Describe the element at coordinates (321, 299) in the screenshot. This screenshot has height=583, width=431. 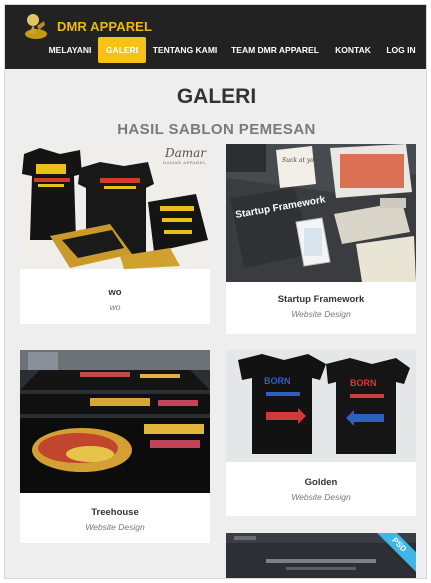
I see `gallery-item-title: Startup Framework` at that location.